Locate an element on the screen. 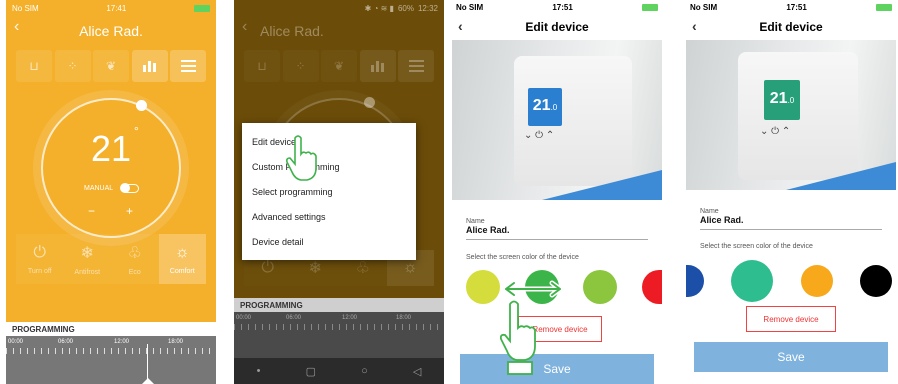  color-swatch-yellow-green is located at coordinates (483, 287).